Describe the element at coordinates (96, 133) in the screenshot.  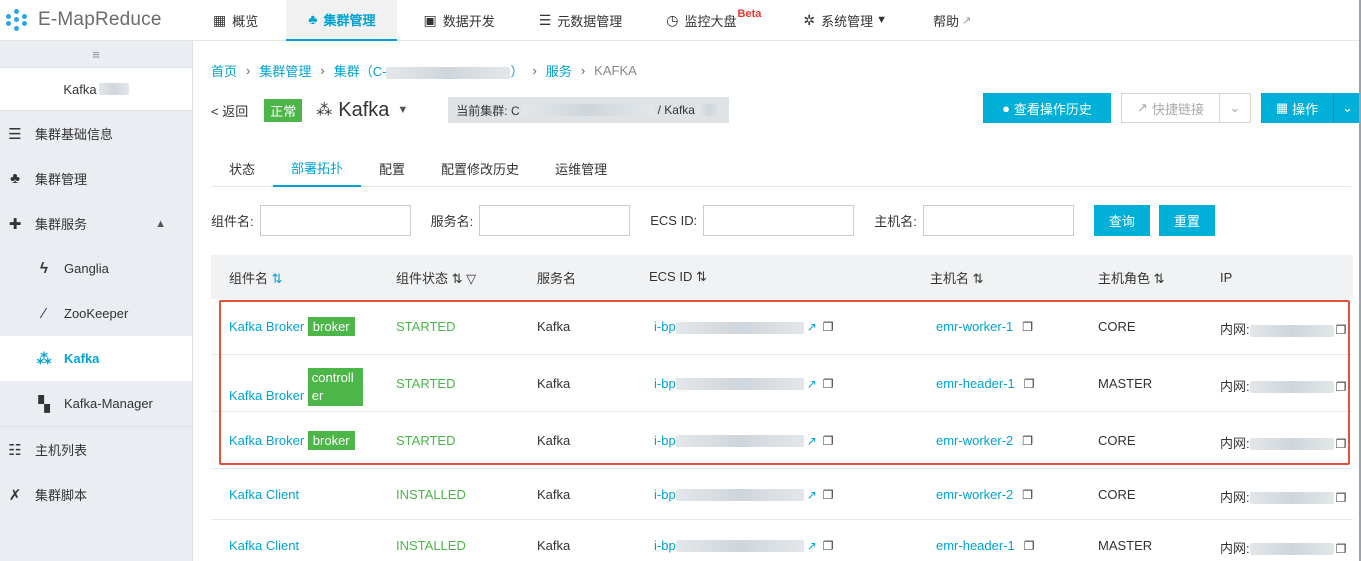
I see `sidebar-item-cluster-info: ☰ 集群基础信息` at that location.